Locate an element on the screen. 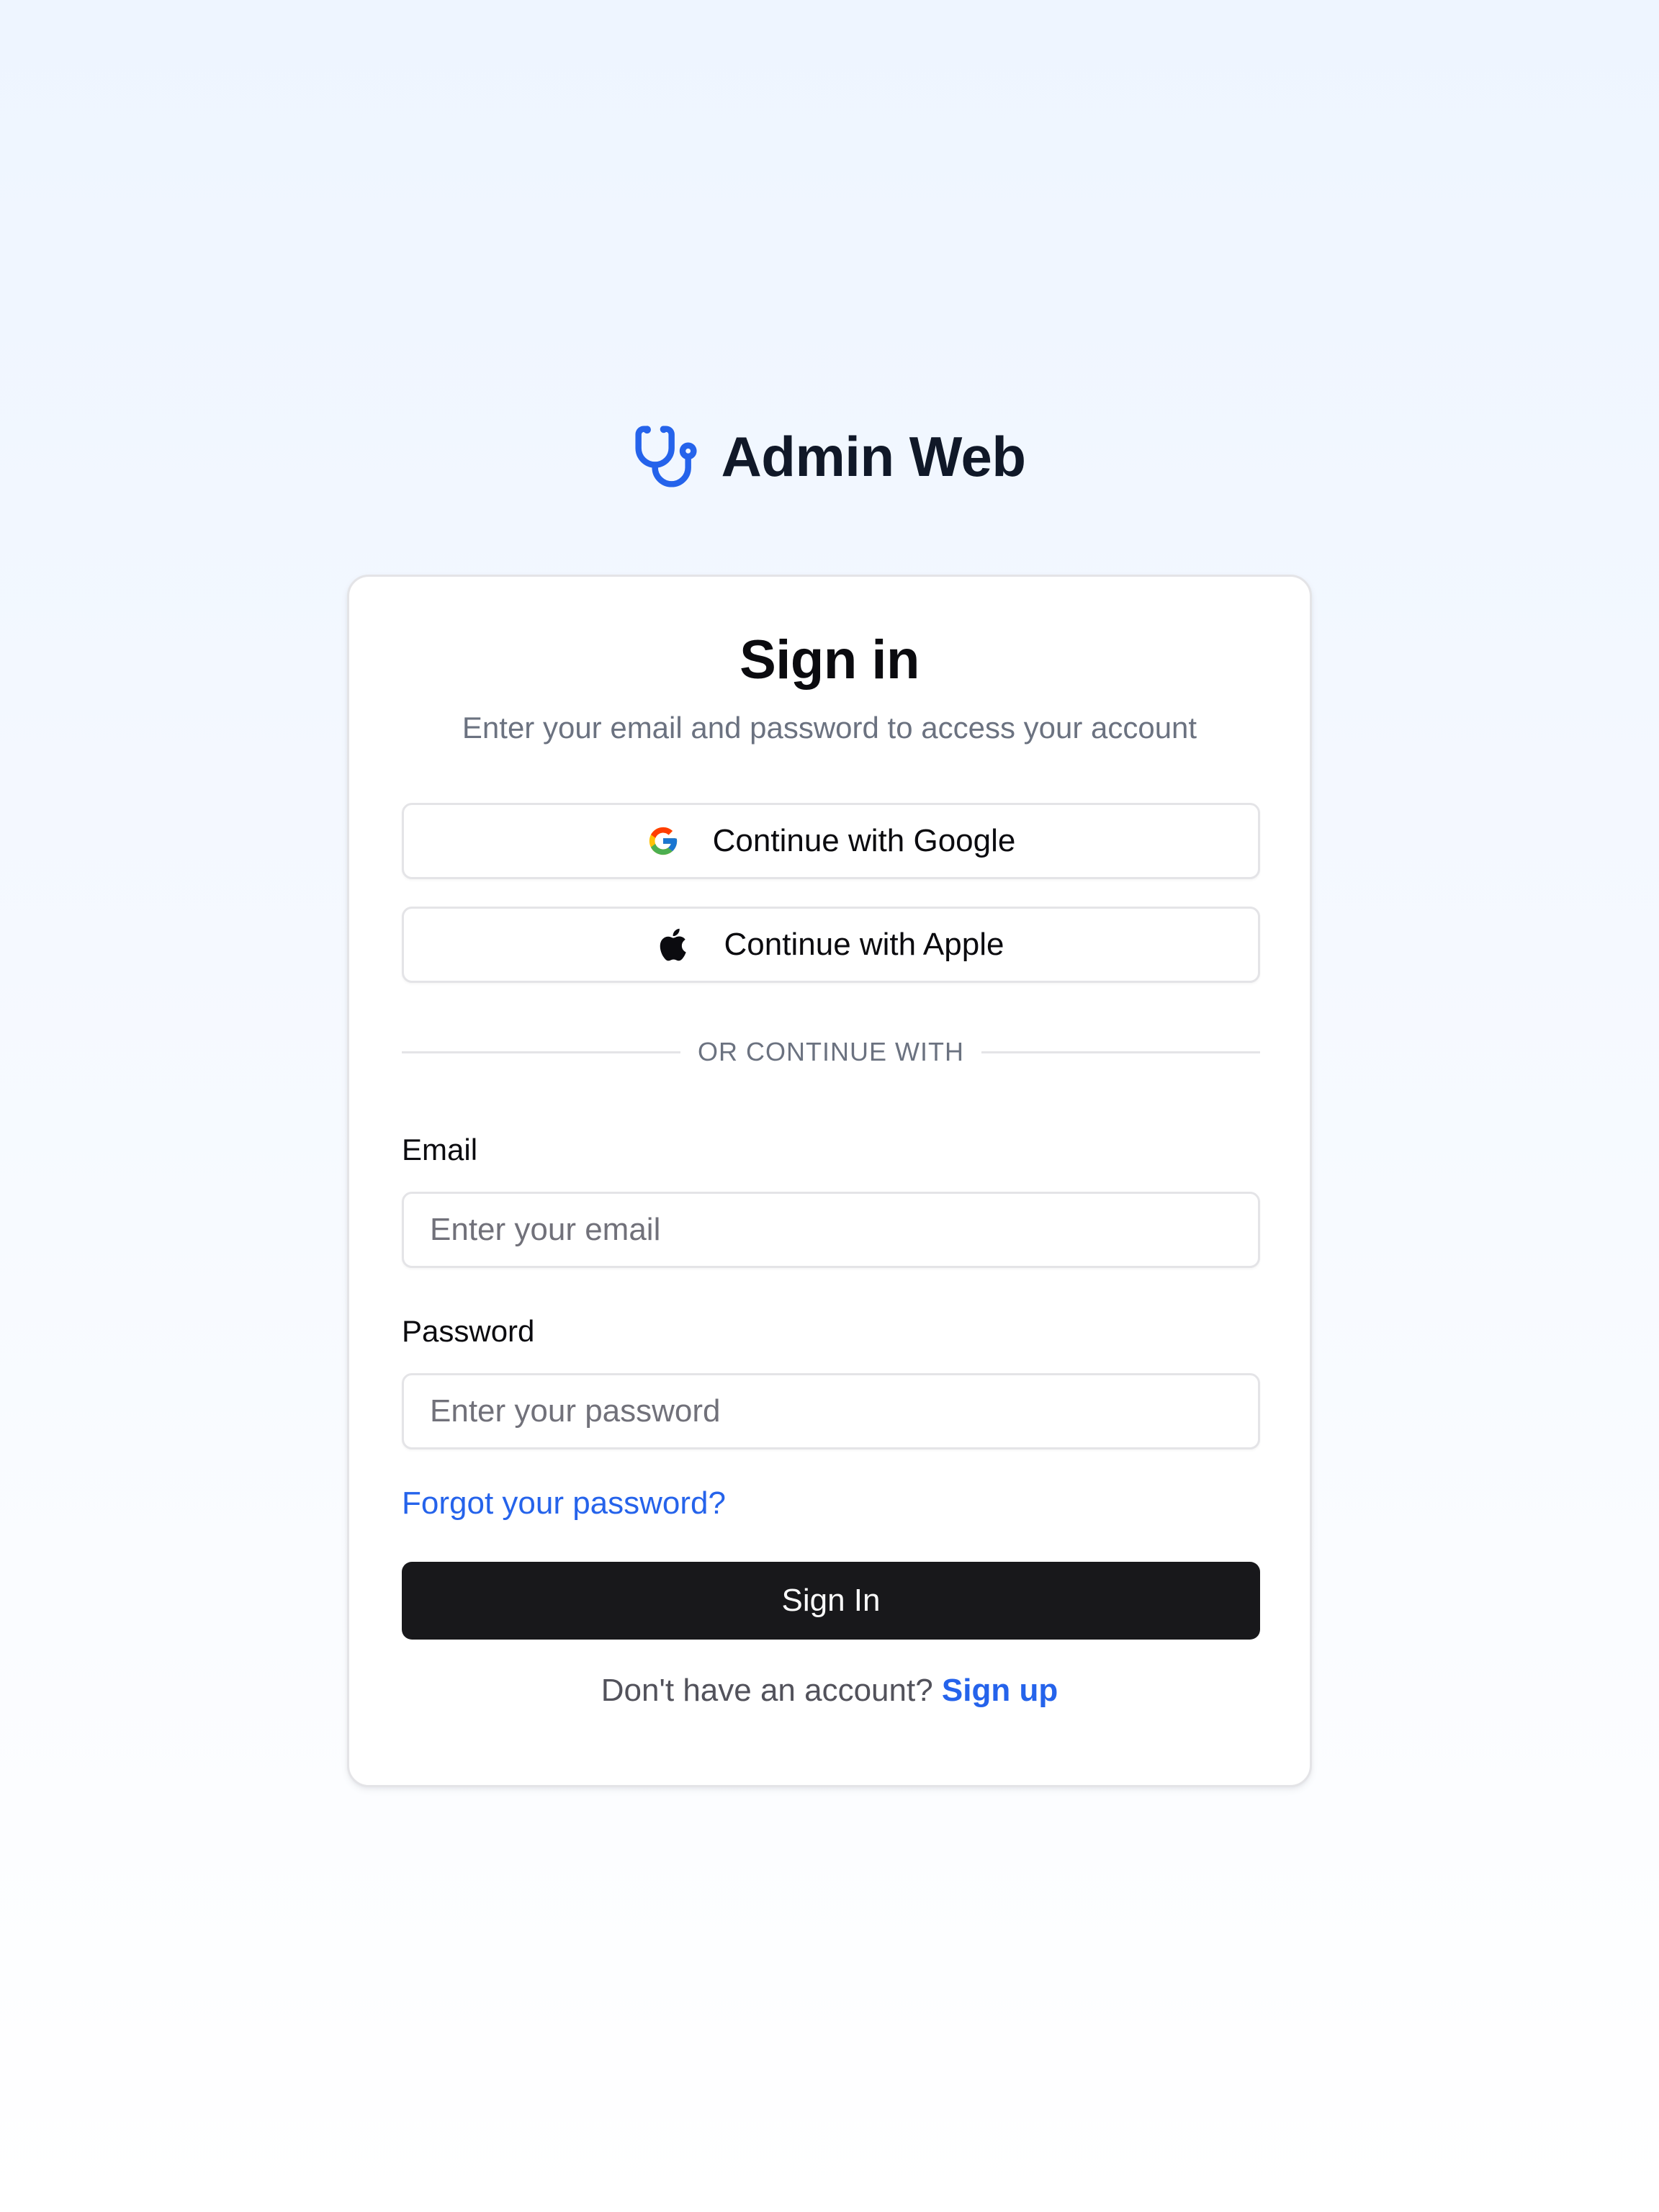  brand-header: Admin Web is located at coordinates (829, 457).